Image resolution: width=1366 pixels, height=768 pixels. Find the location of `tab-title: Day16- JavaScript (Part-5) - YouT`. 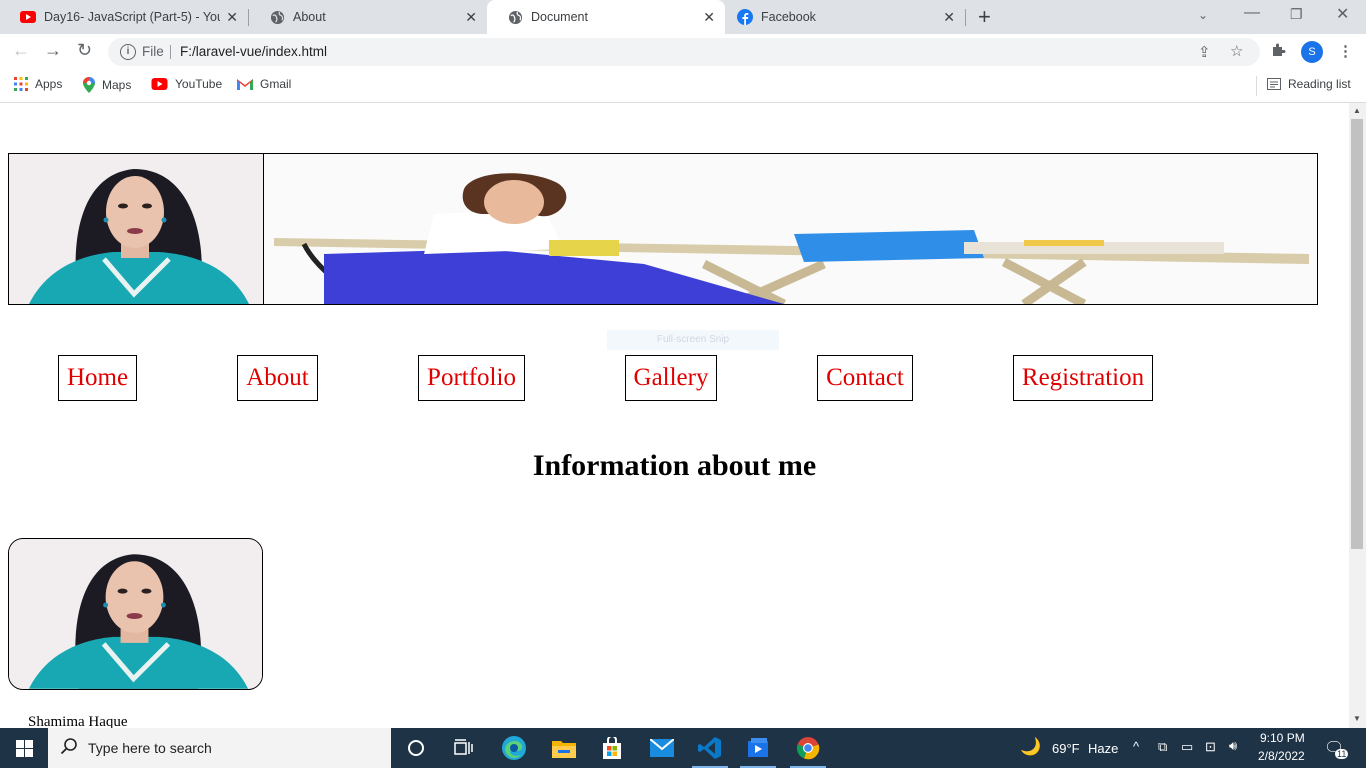

tab-title: Day16- JavaScript (Part-5) - YouT is located at coordinates (132, 17).